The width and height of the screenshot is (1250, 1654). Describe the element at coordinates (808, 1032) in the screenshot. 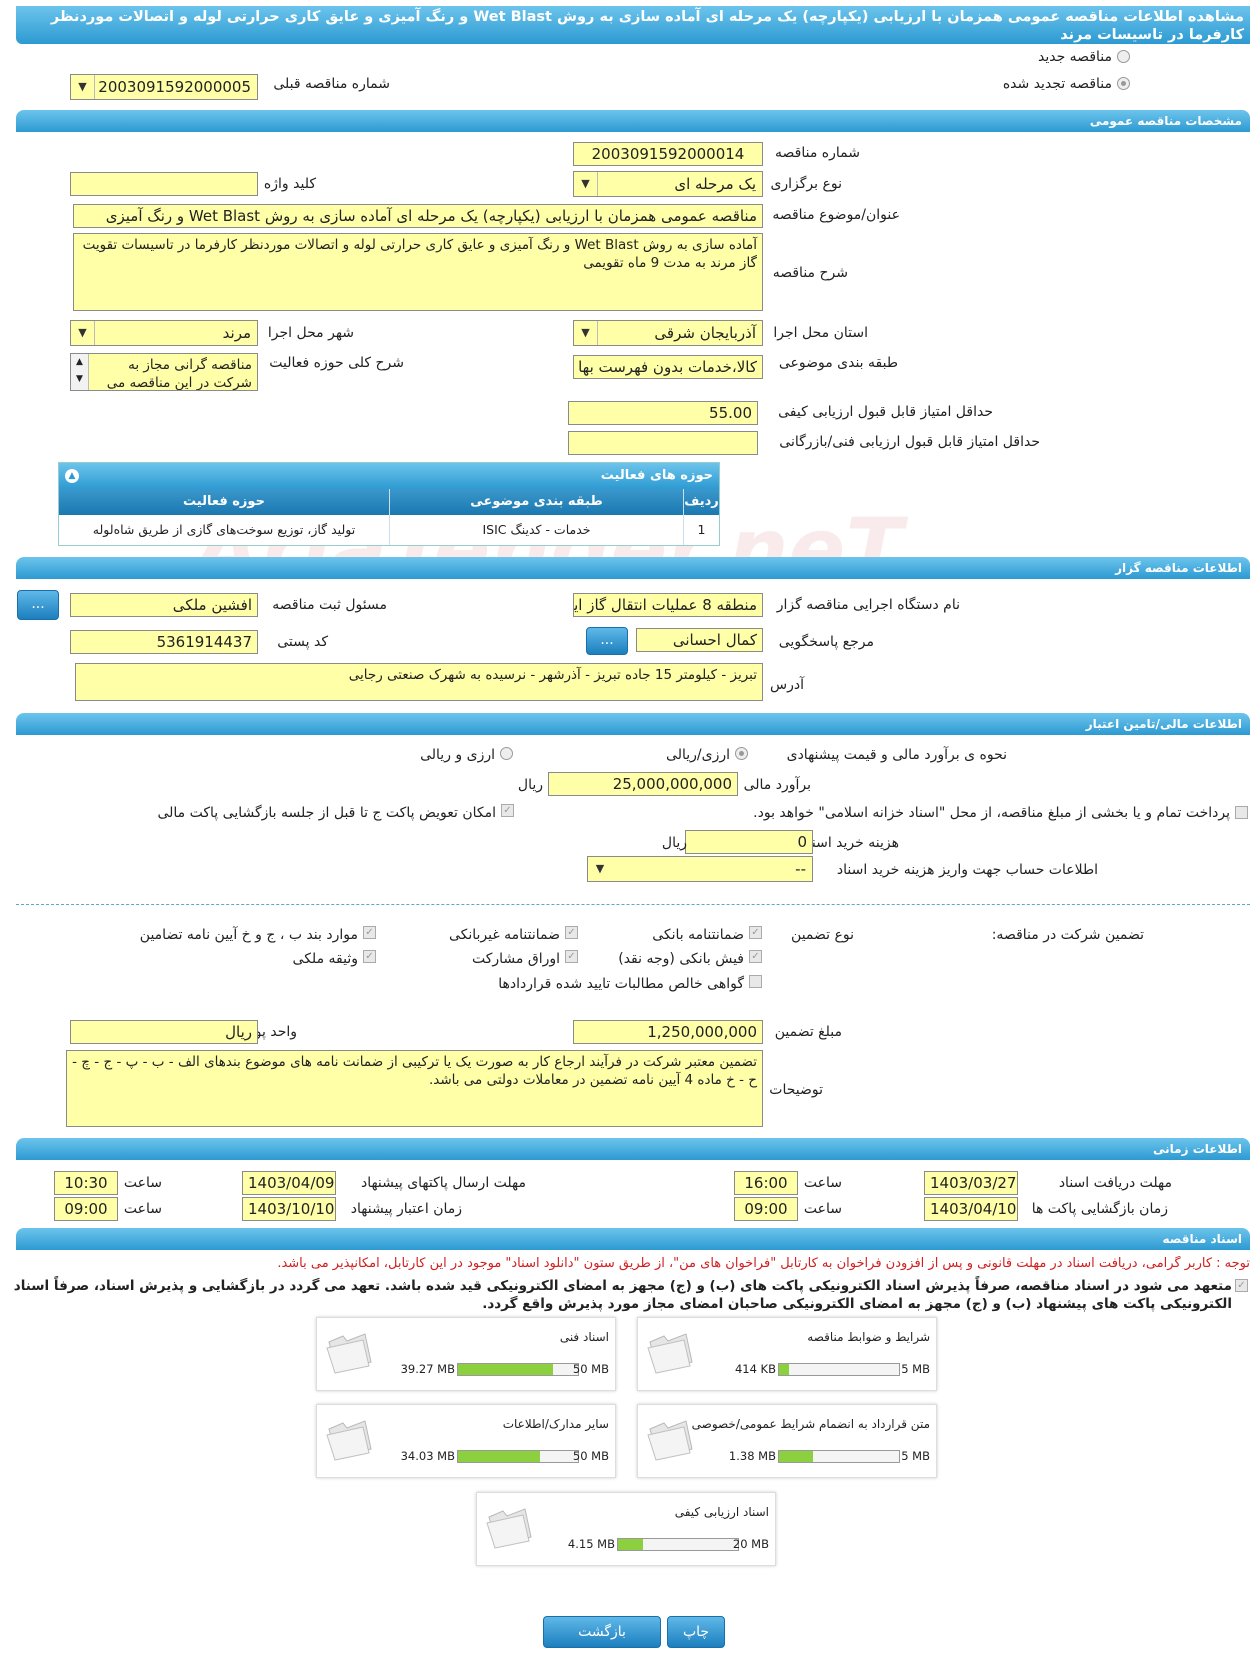

I see `amount-label: مبلغ تضمین` at that location.